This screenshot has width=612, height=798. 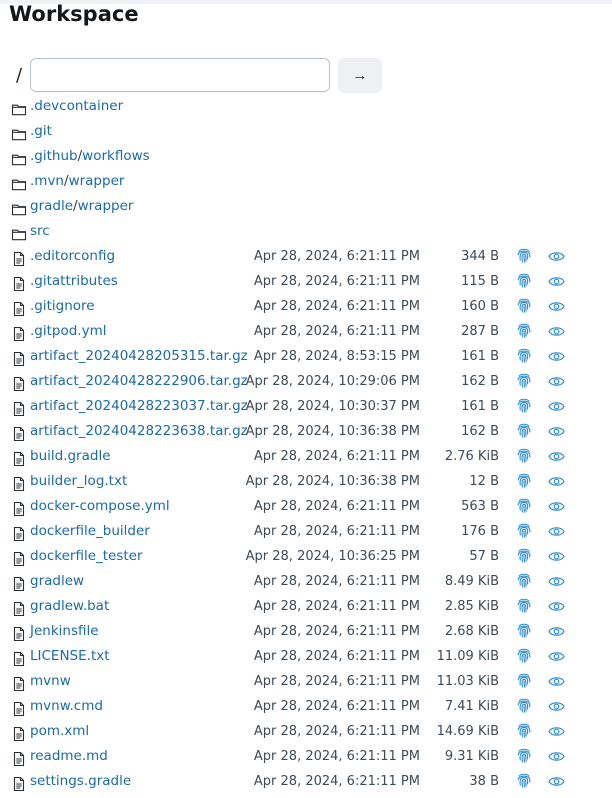 I want to click on folder-name: .git, so click(x=41, y=131).